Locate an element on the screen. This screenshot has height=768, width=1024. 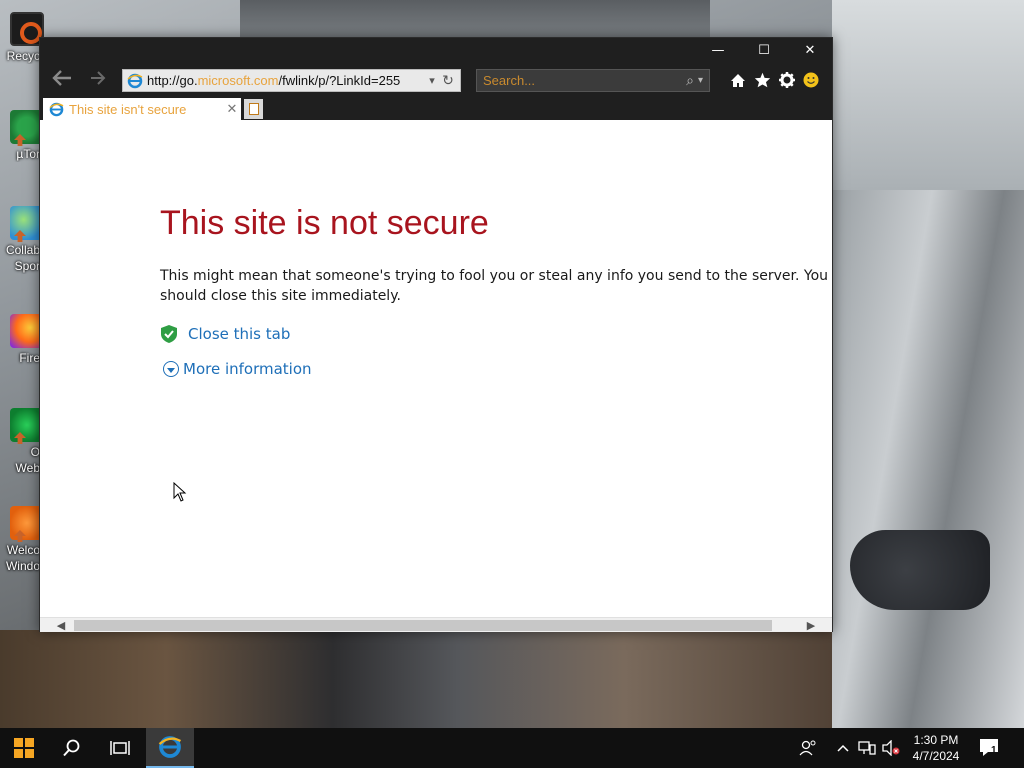
people-icon is located at coordinates (808, 748).